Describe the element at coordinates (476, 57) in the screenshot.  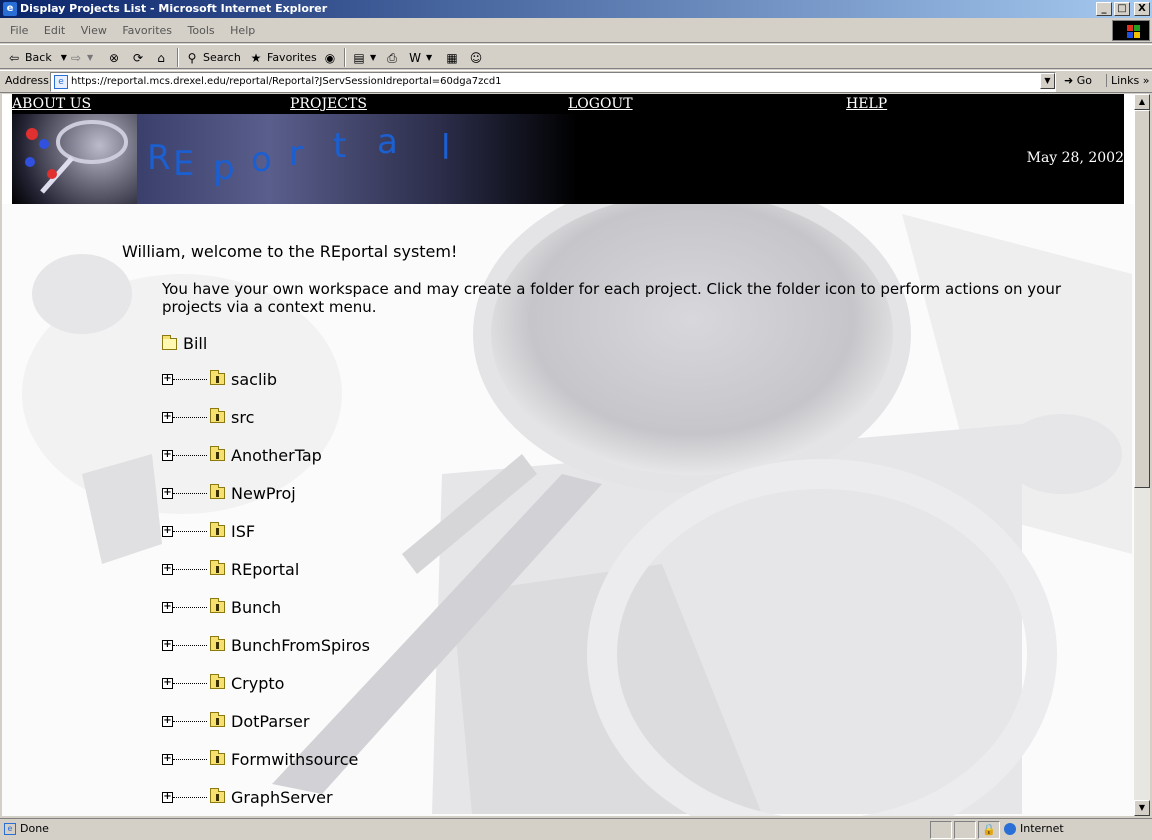
I see `messenger-button: ☺` at that location.